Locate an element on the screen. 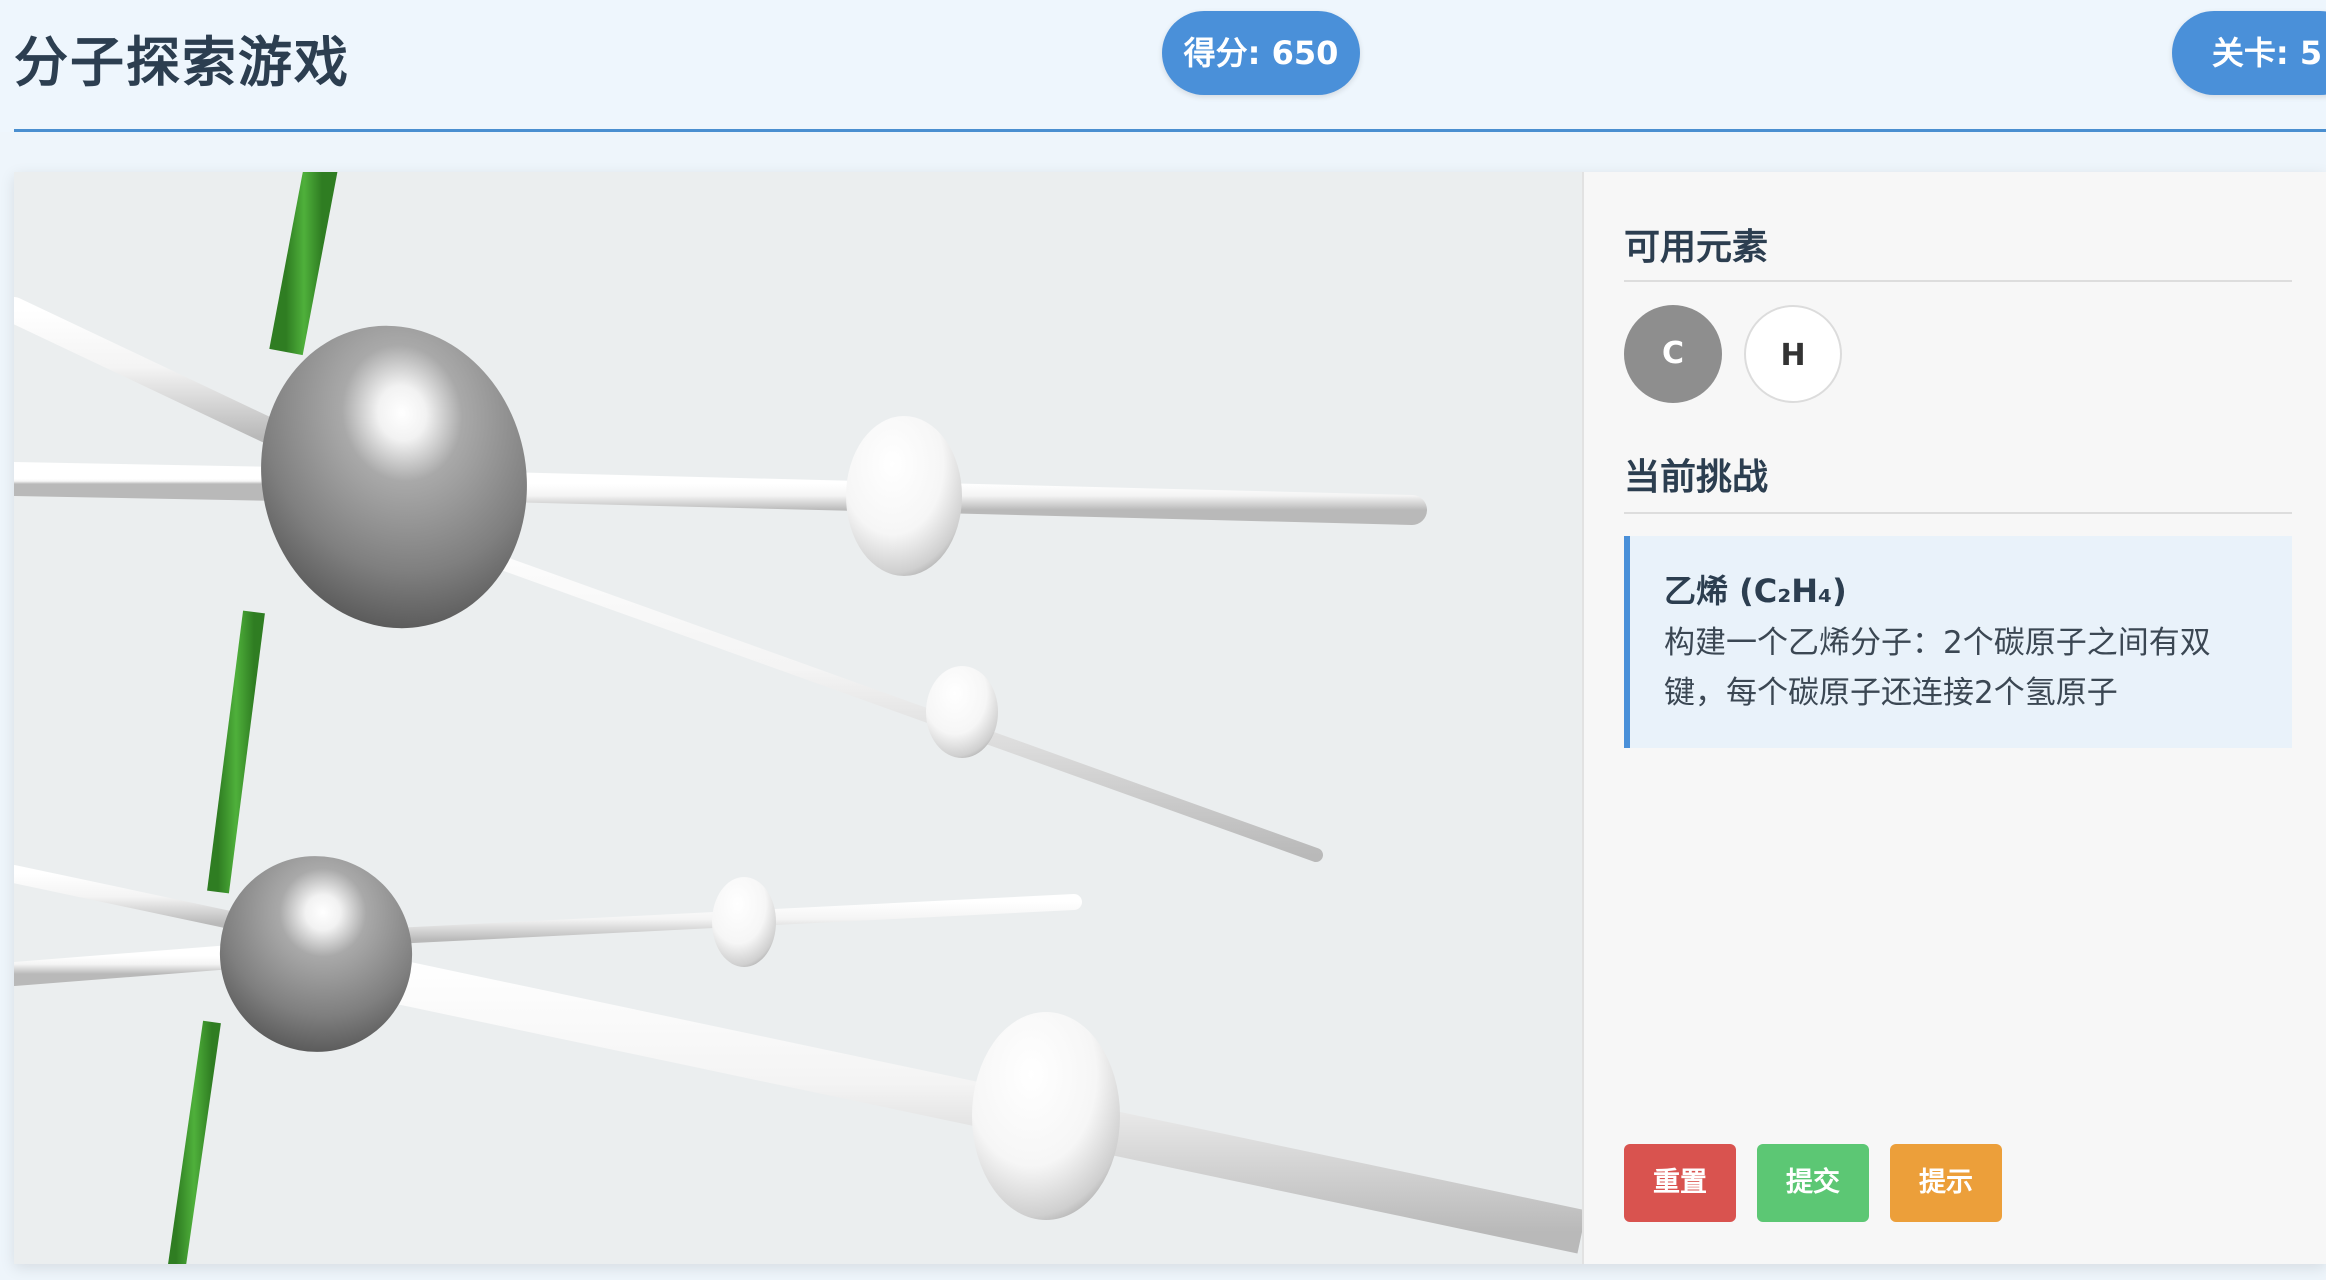 The width and height of the screenshot is (2326, 1280). challenge-section-title: 当前挑战 is located at coordinates (1696, 477).